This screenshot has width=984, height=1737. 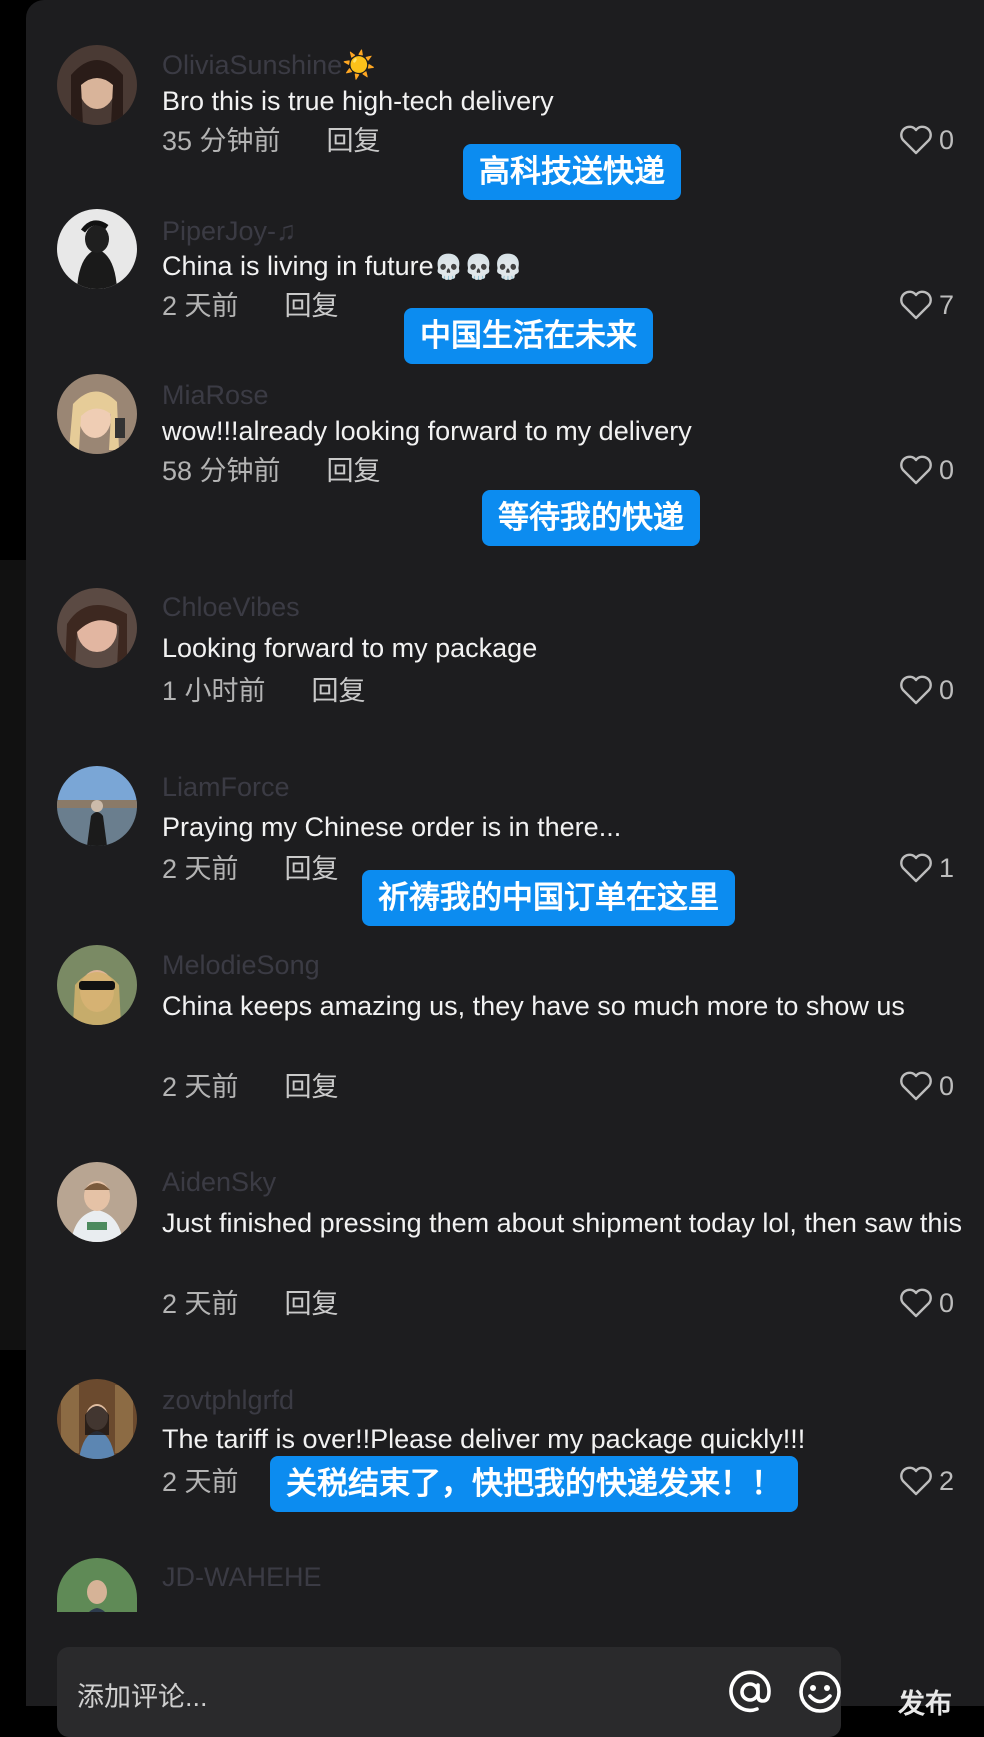 What do you see at coordinates (572, 172) in the screenshot?
I see `subtitle-caption: 高科技送快递` at bounding box center [572, 172].